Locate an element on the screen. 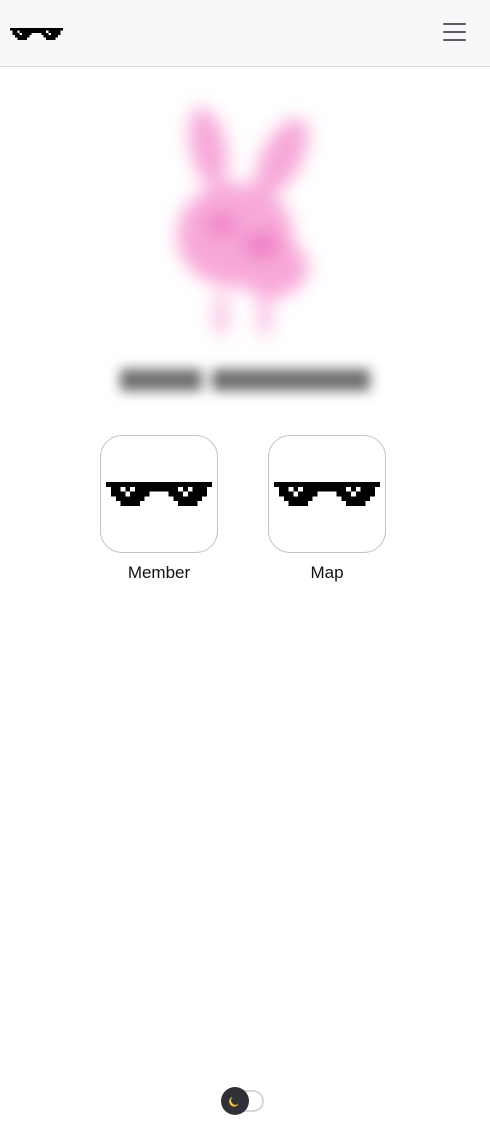 The image size is (490, 1141). hero-image is located at coordinates (250, 225).